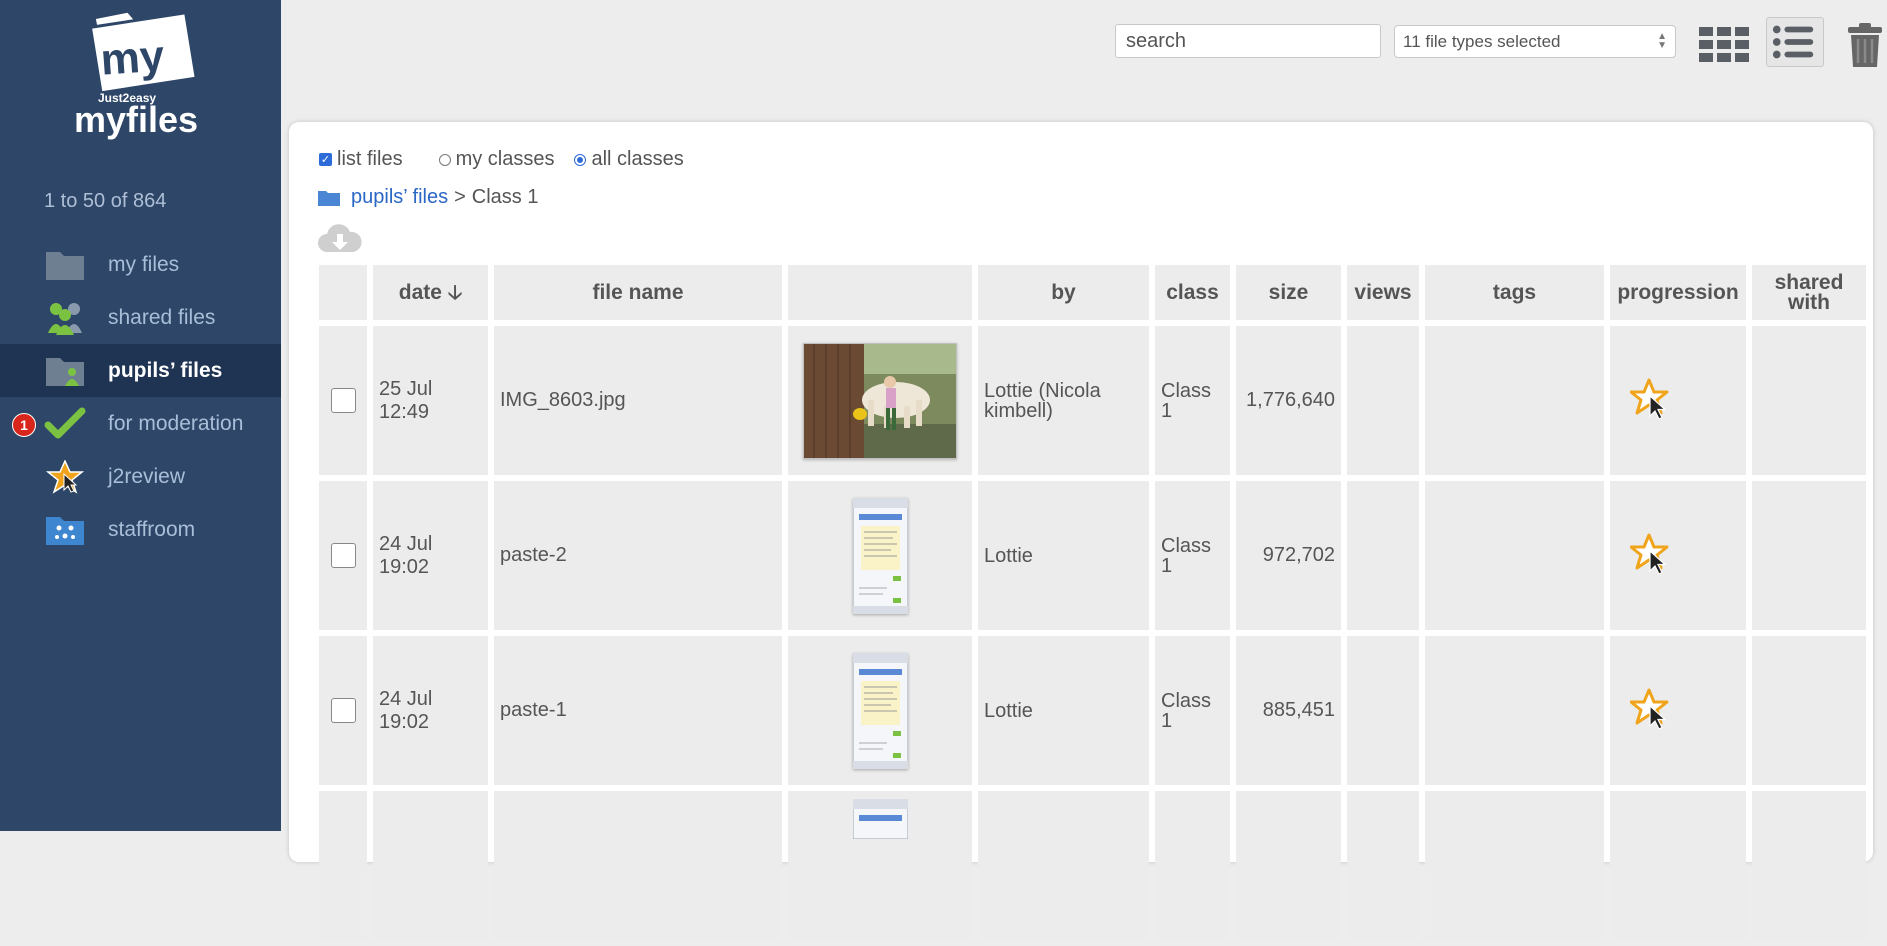 The height and width of the screenshot is (946, 1887). What do you see at coordinates (144, 264) in the screenshot?
I see `sidebar-item-label: my files` at bounding box center [144, 264].